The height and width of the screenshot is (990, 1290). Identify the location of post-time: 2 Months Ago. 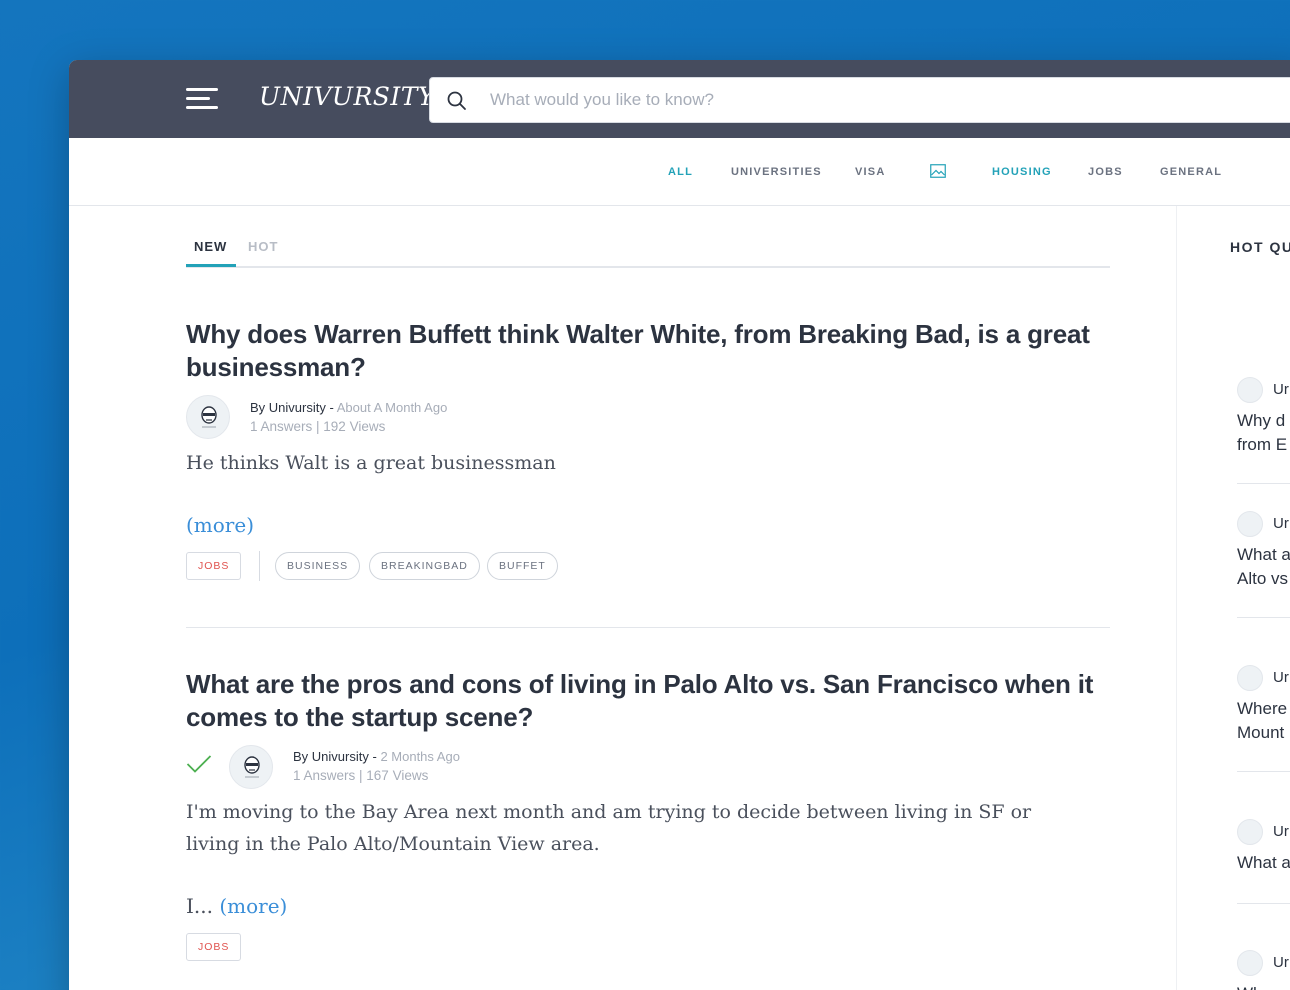
(420, 756).